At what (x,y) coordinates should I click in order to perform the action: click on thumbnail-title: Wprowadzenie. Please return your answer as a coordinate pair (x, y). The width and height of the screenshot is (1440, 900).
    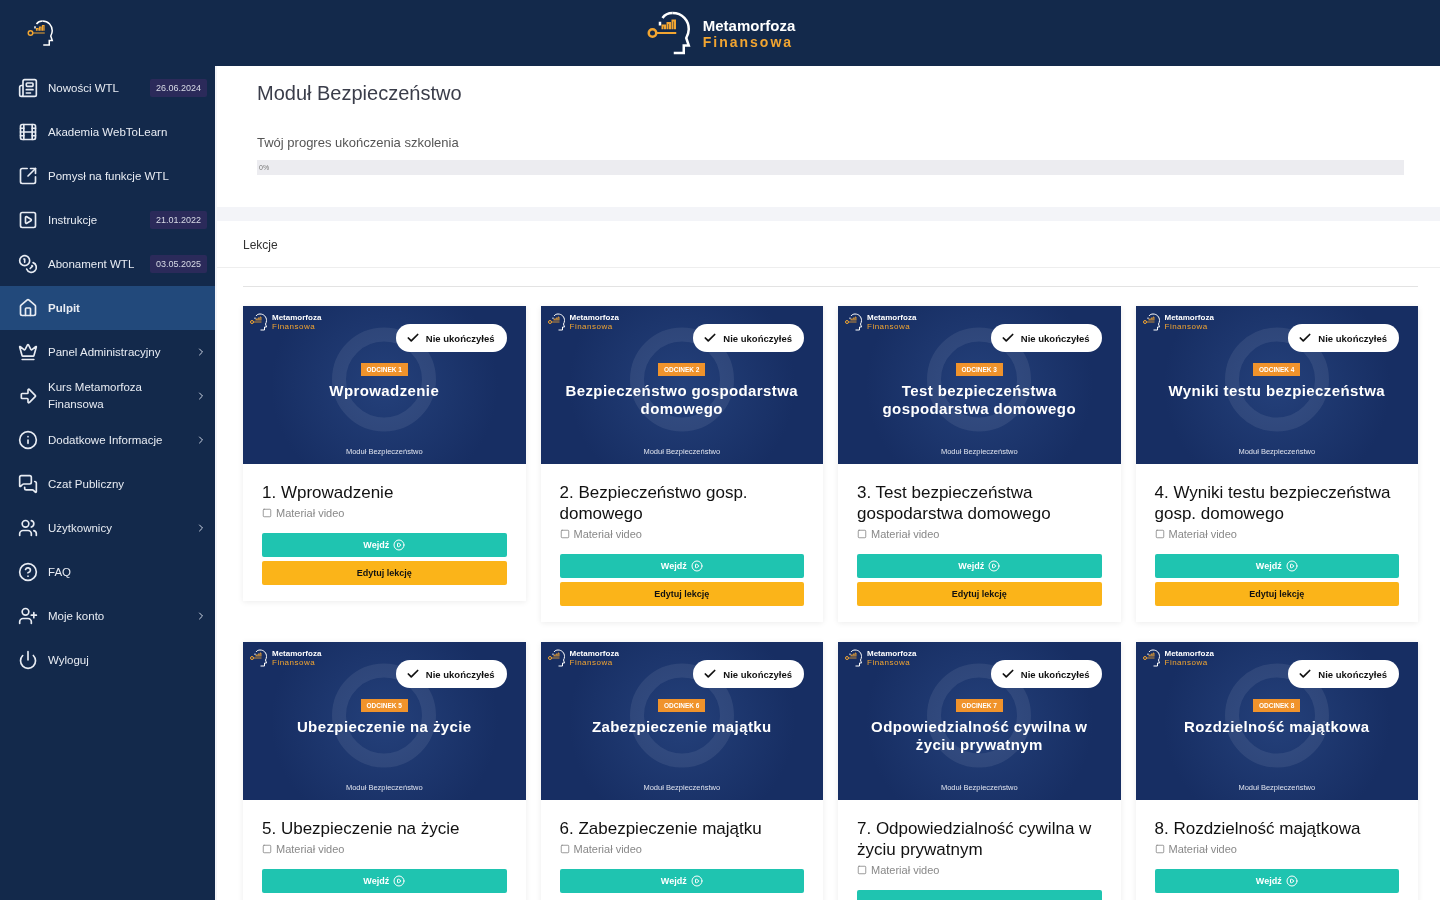
    Looking at the image, I should click on (384, 391).